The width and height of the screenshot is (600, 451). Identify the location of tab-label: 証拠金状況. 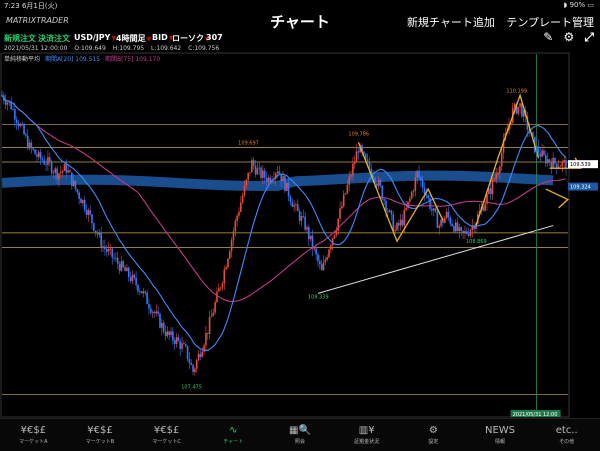
(367, 442).